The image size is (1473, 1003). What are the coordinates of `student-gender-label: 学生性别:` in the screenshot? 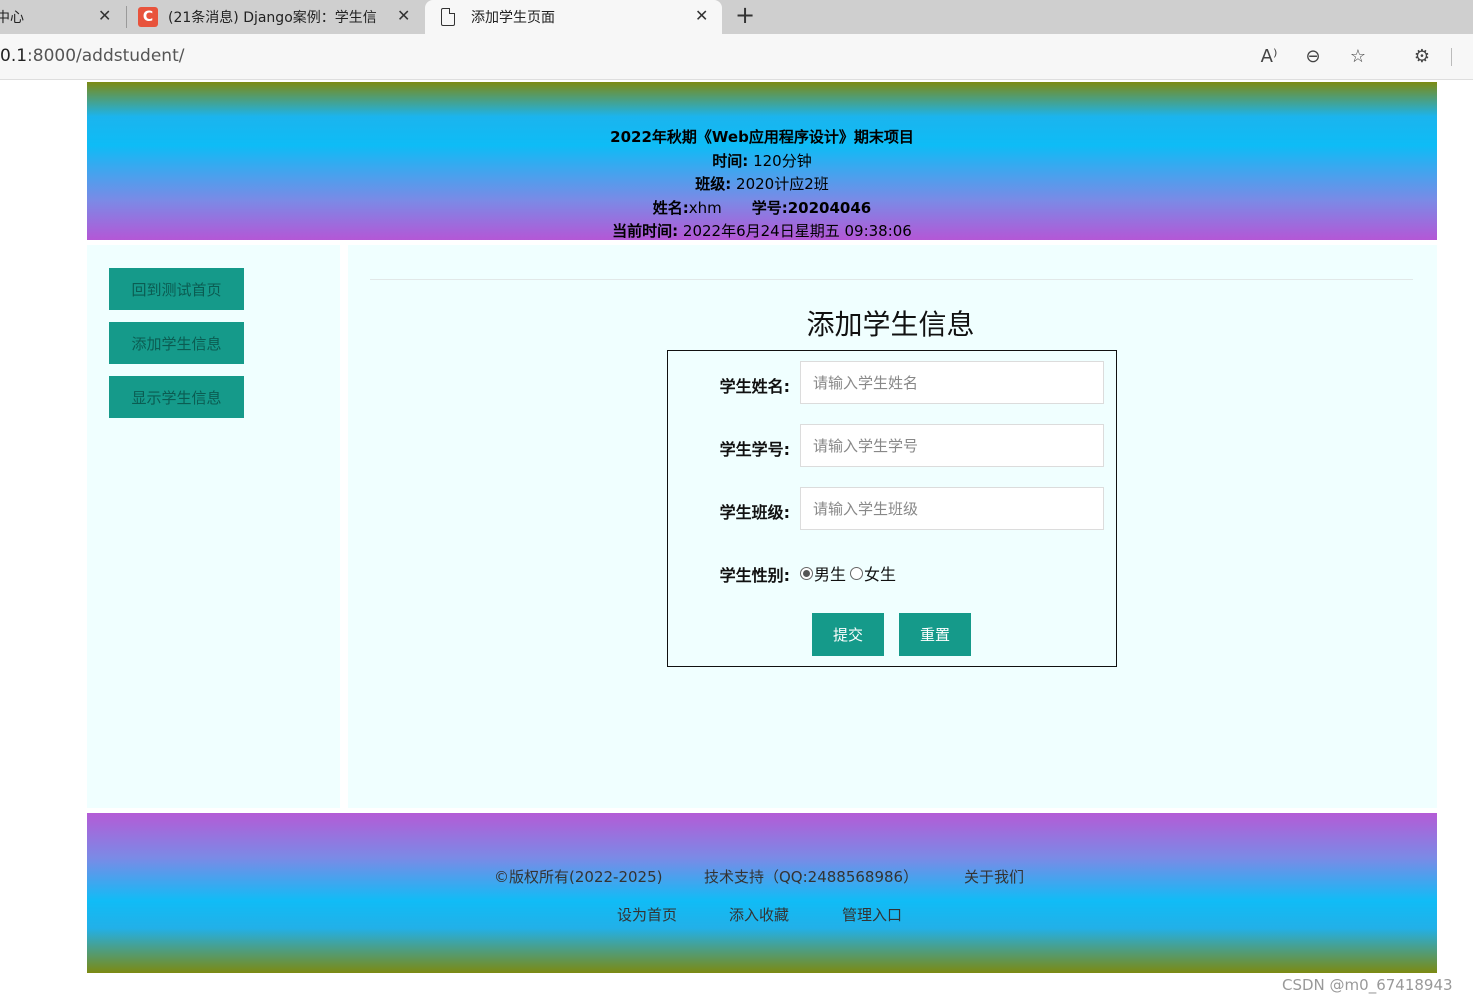 It's located at (754, 575).